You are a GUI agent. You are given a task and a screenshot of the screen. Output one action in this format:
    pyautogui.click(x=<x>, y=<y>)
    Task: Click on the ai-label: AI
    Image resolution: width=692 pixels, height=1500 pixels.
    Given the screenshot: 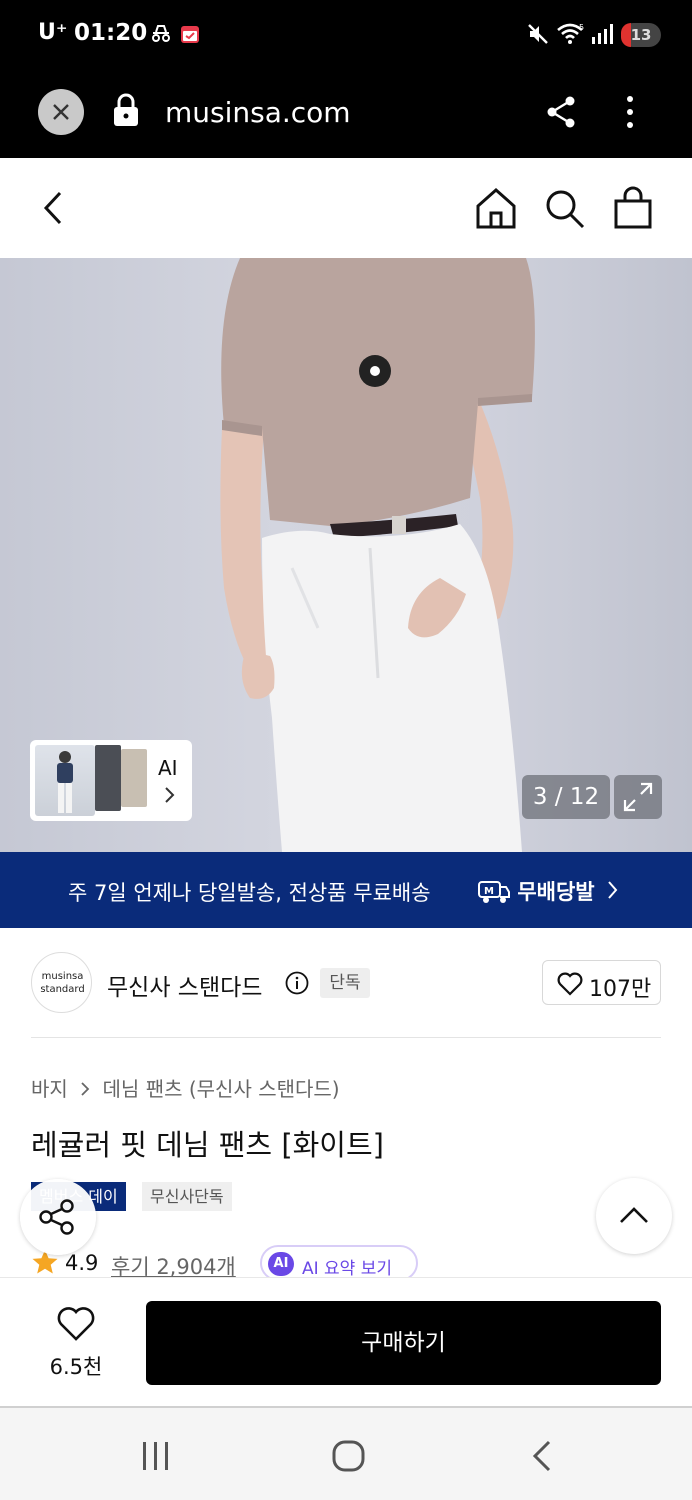 What is the action you would take?
    pyautogui.click(x=168, y=768)
    